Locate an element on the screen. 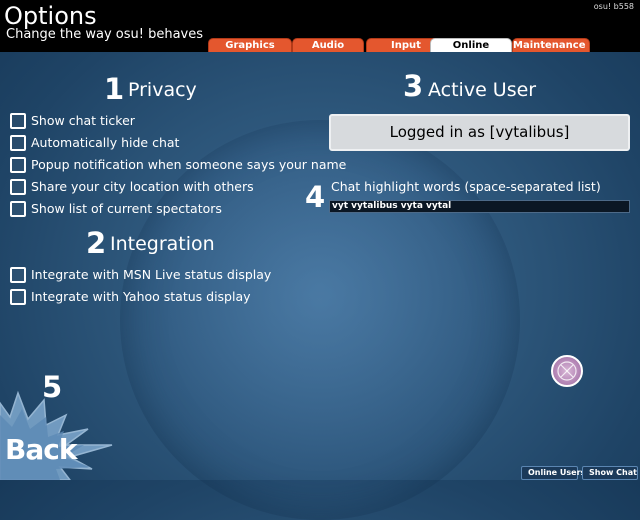 Image resolution: width=640 pixels, height=520 pixels. option-auto-hide-chat: Automatically hide chat is located at coordinates (94, 143).